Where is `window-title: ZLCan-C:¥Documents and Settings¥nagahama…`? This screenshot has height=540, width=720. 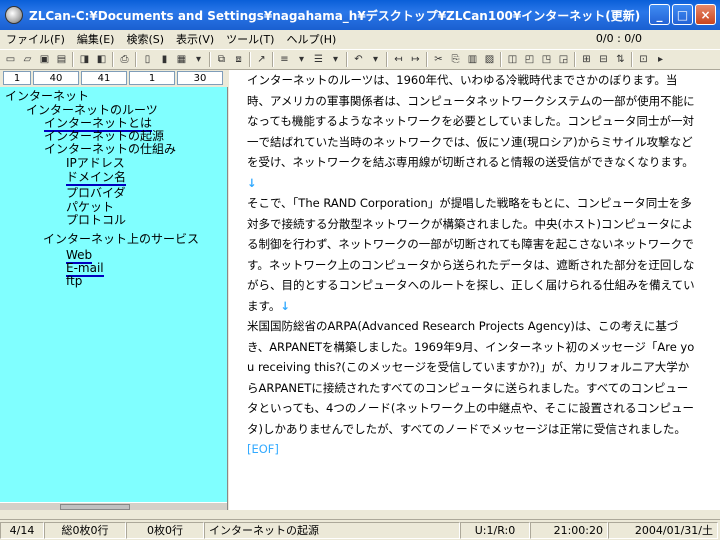
window-title: ZLCan-C:¥Documents and Settings¥nagahama… is located at coordinates (335, 15).